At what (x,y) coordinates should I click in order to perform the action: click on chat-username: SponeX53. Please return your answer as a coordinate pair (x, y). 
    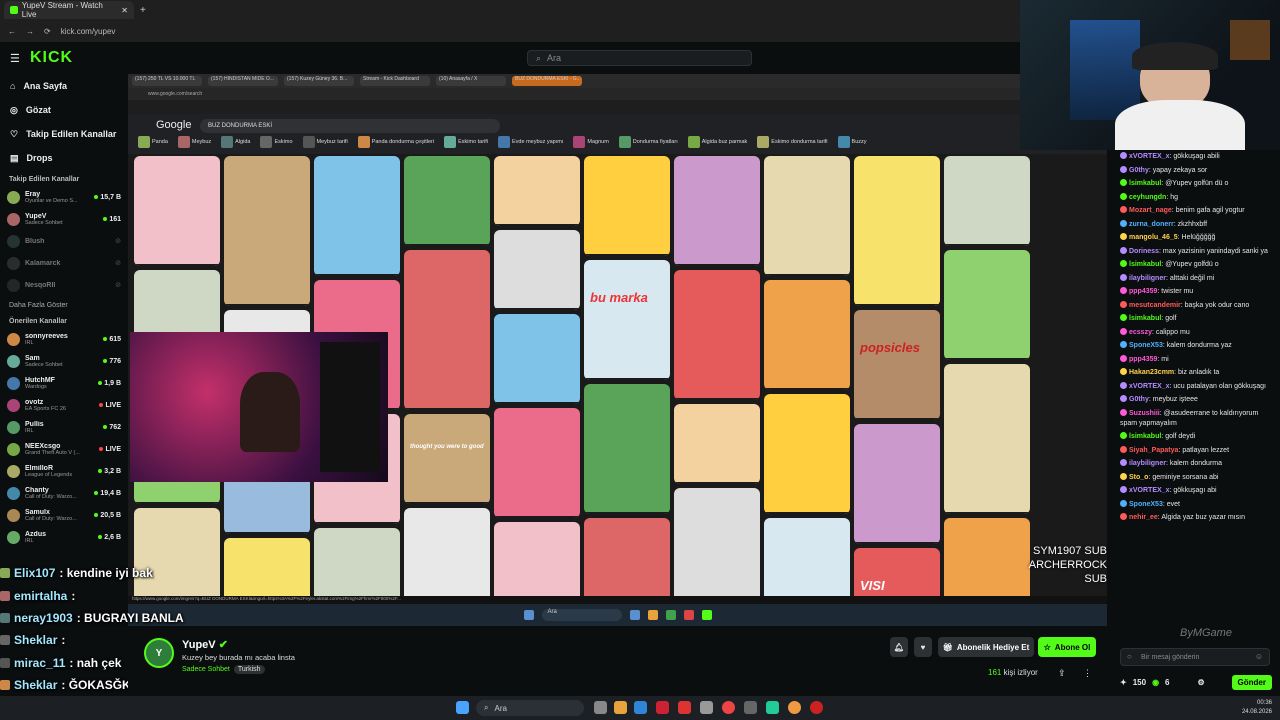
    Looking at the image, I should click on (1146, 345).